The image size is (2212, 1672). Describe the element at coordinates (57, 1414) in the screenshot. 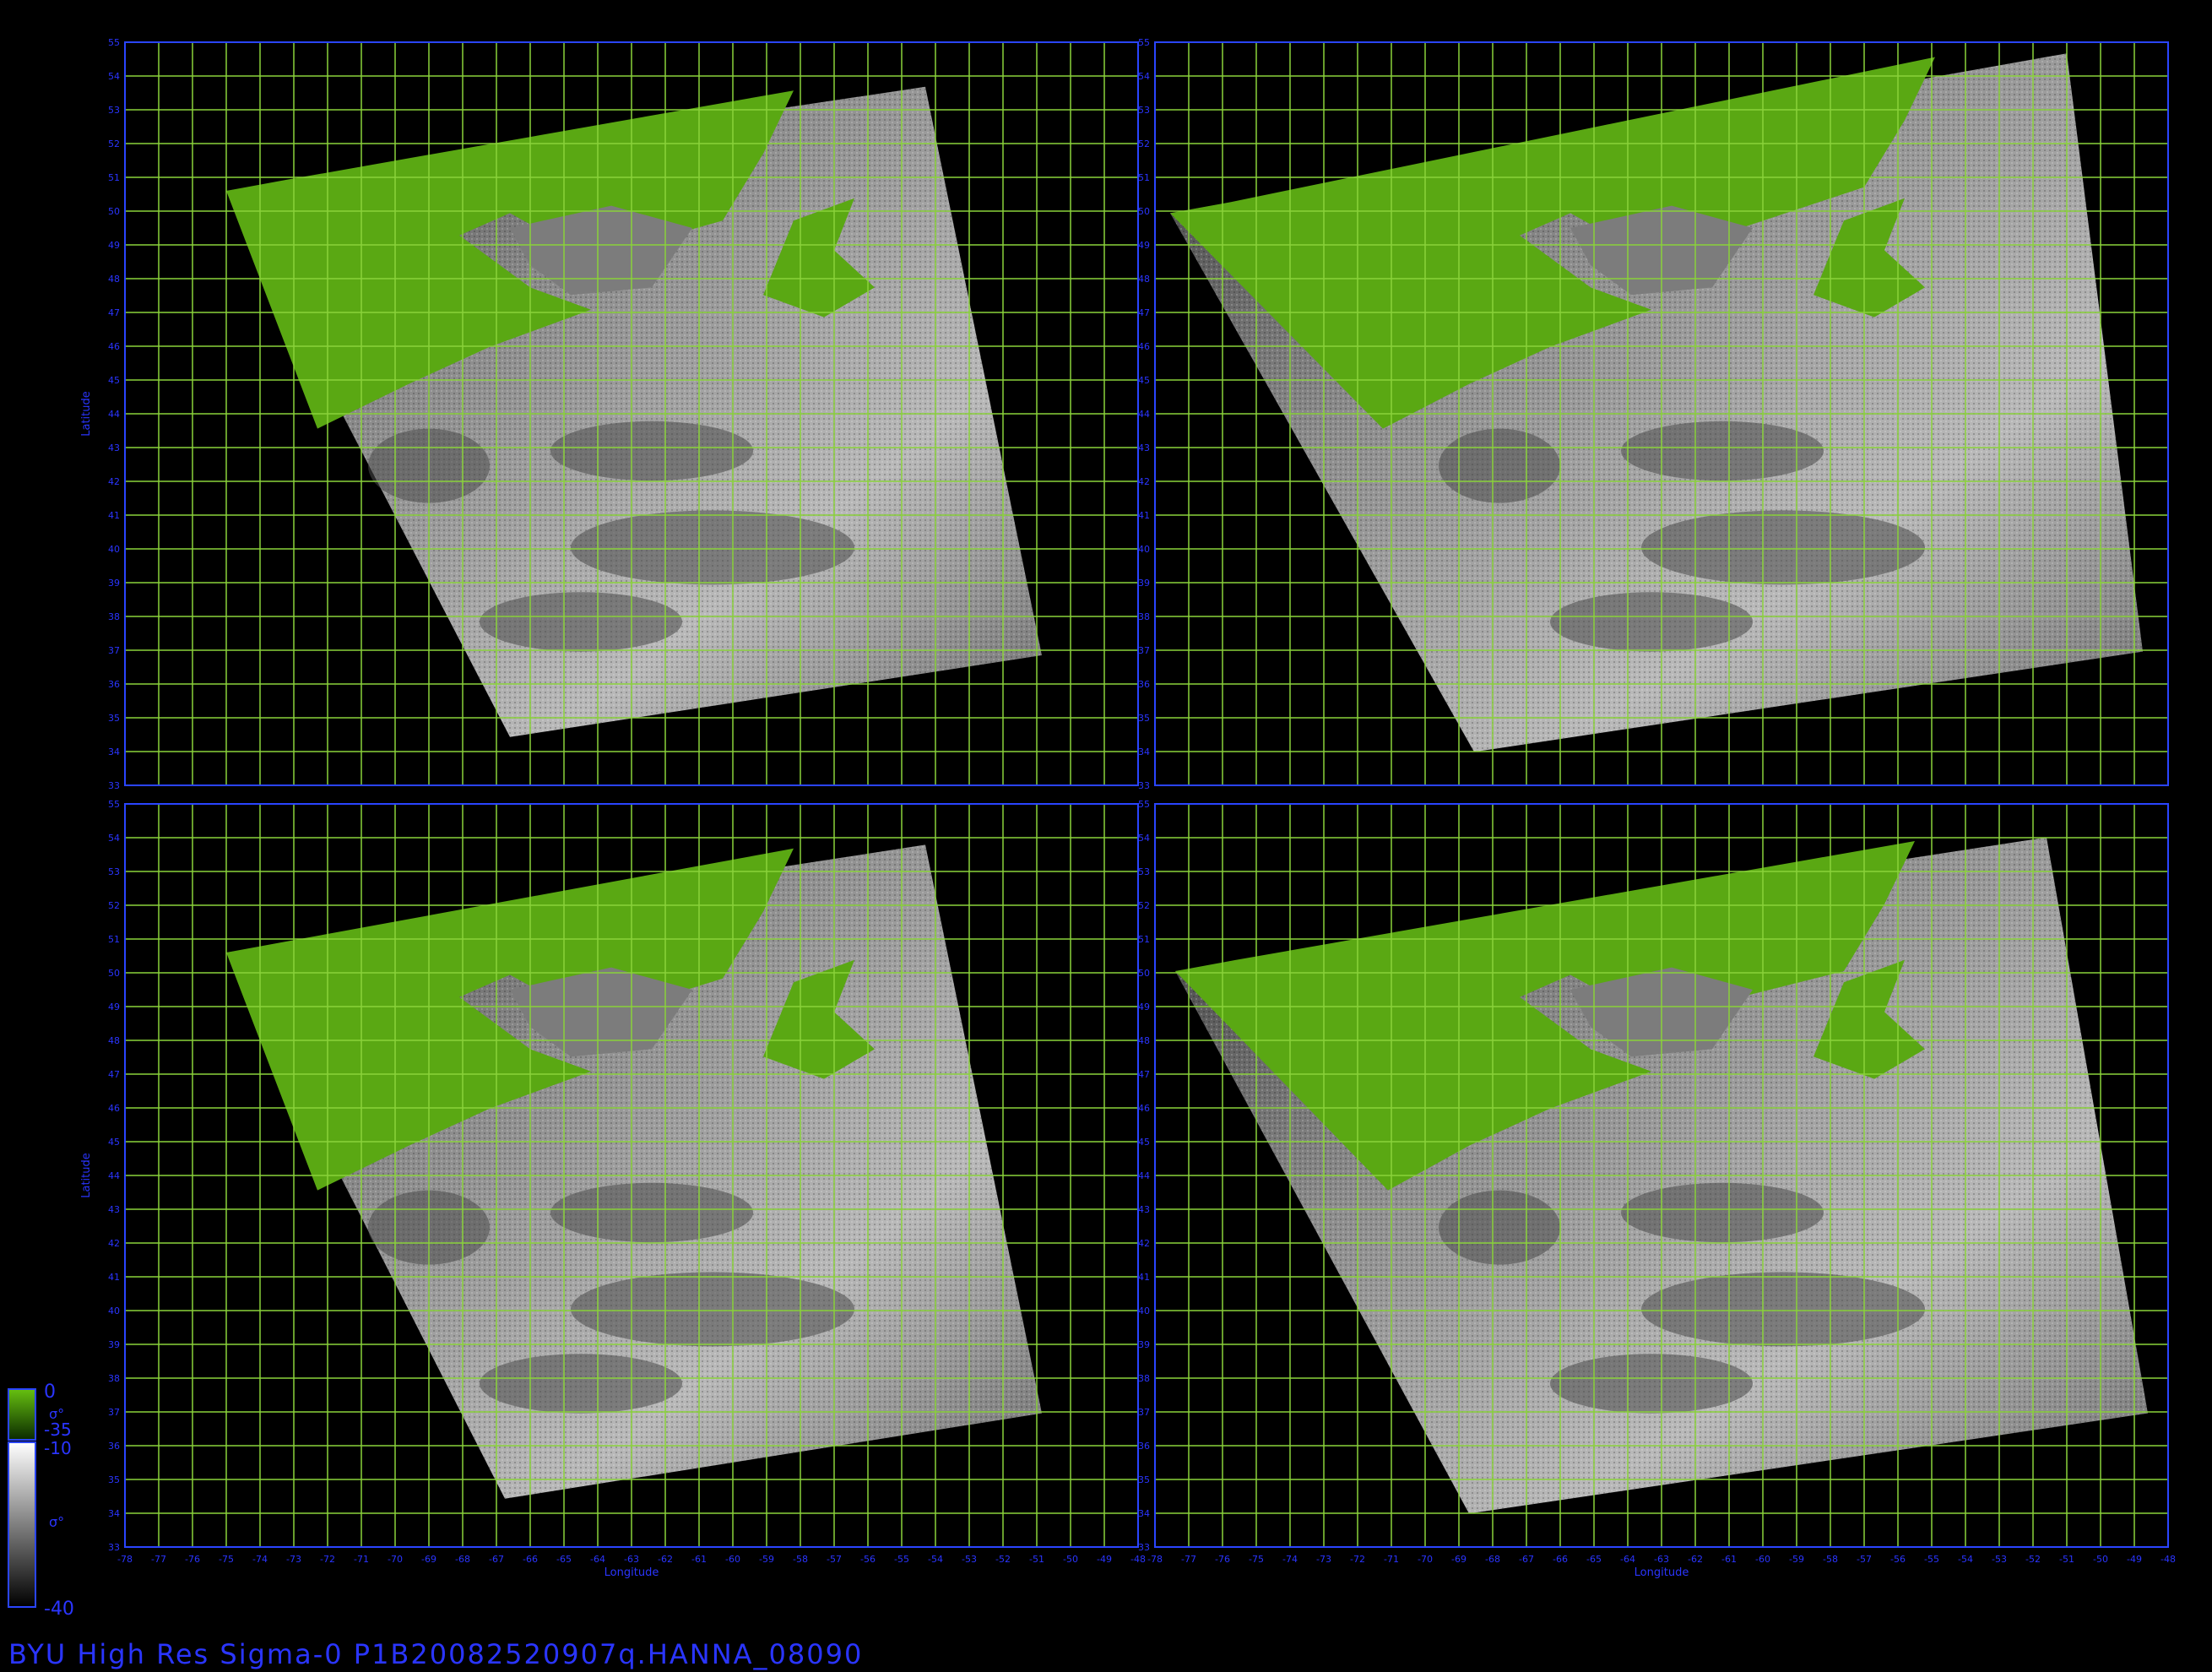

I see `land-sigma-label: σ°` at that location.